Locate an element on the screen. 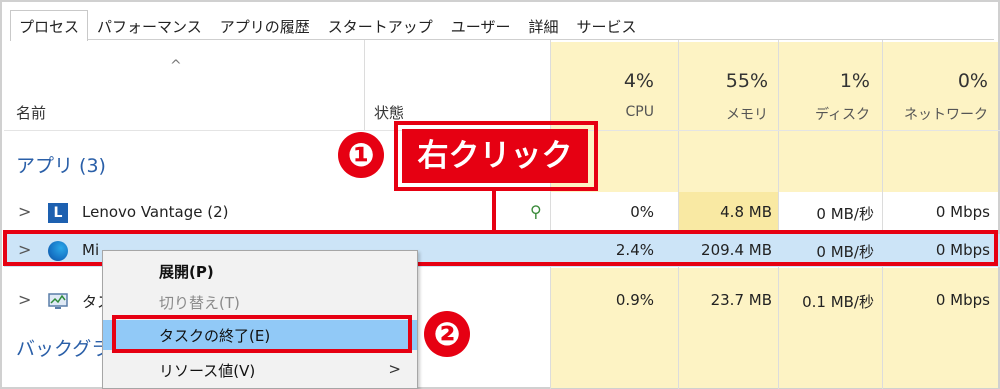 This screenshot has height=389, width=1000. end-task-highlight is located at coordinates (262, 334).